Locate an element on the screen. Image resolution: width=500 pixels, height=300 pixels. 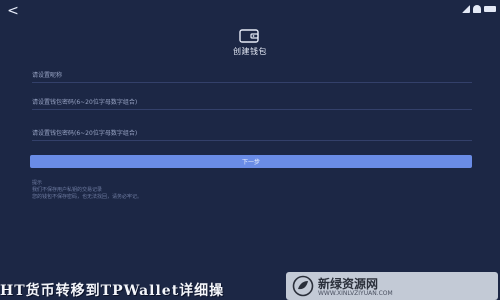
notice-line-1: 我们不保存用户私钥的交易记录 is located at coordinates (67, 190).